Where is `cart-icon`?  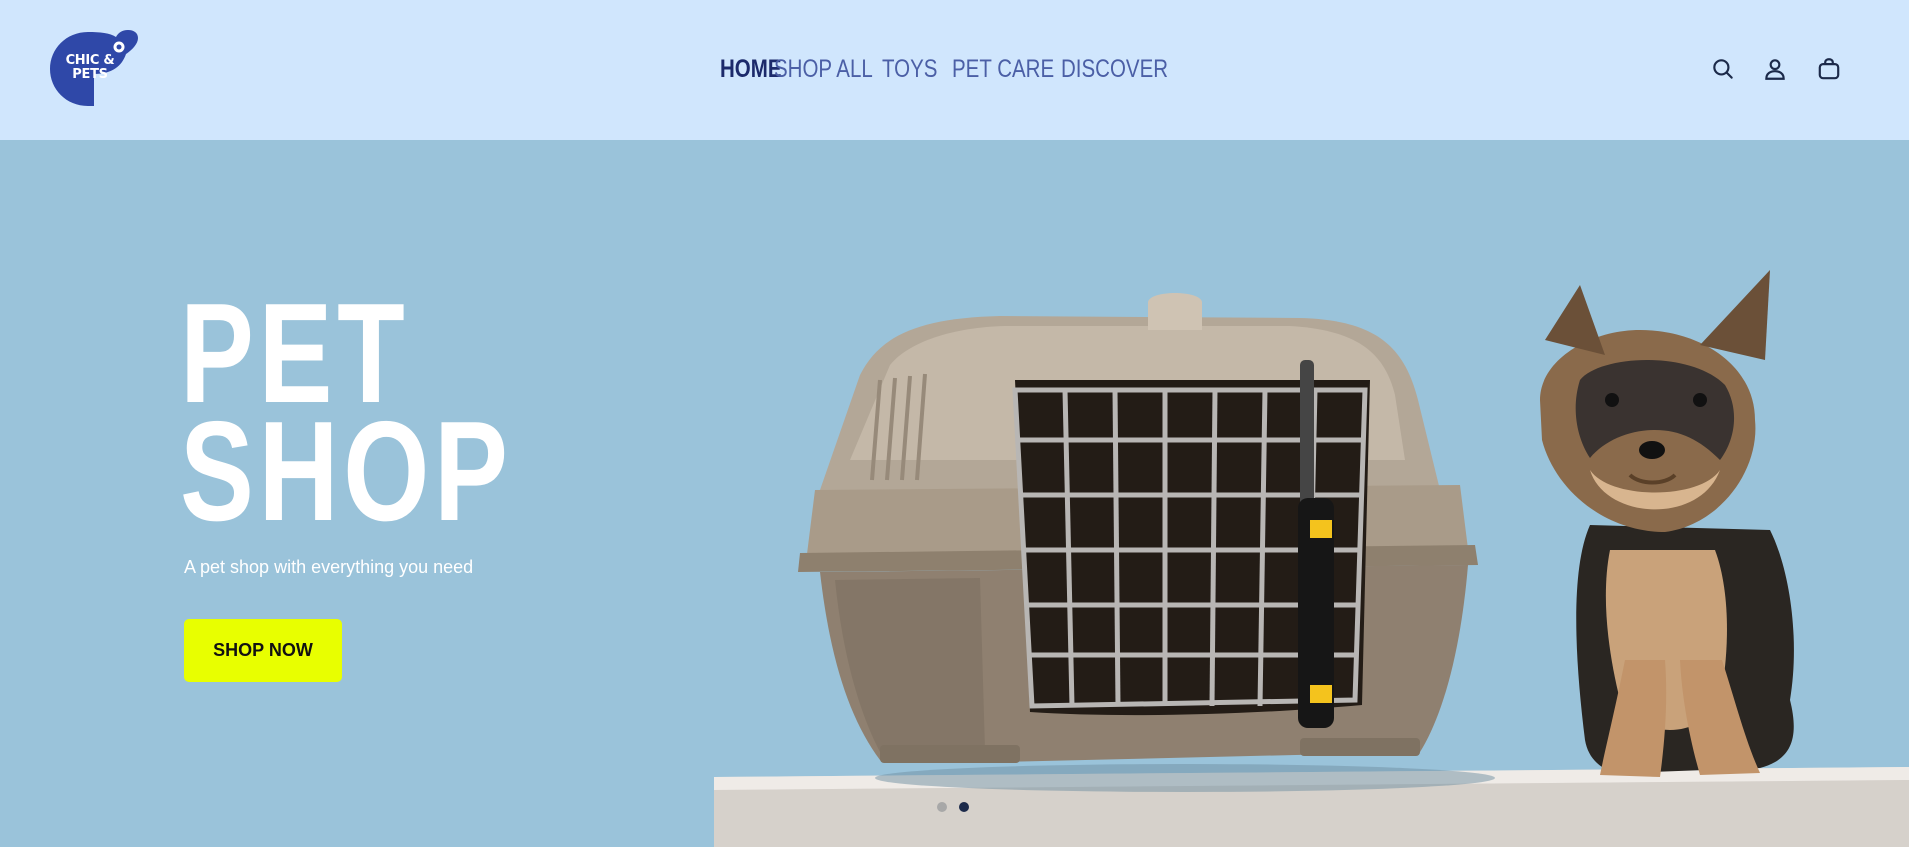 cart-icon is located at coordinates (1829, 69).